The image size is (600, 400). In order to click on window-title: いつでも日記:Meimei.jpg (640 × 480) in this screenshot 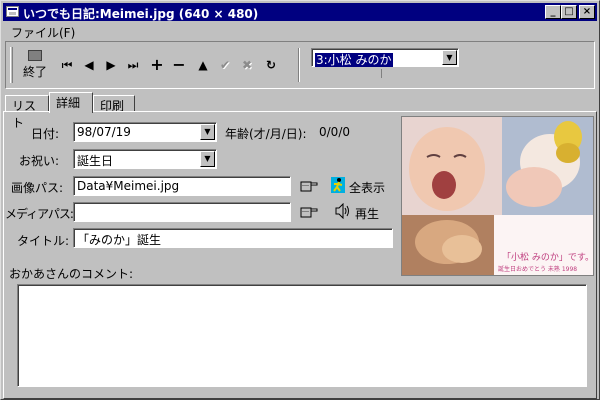, I will do `click(141, 14)`.